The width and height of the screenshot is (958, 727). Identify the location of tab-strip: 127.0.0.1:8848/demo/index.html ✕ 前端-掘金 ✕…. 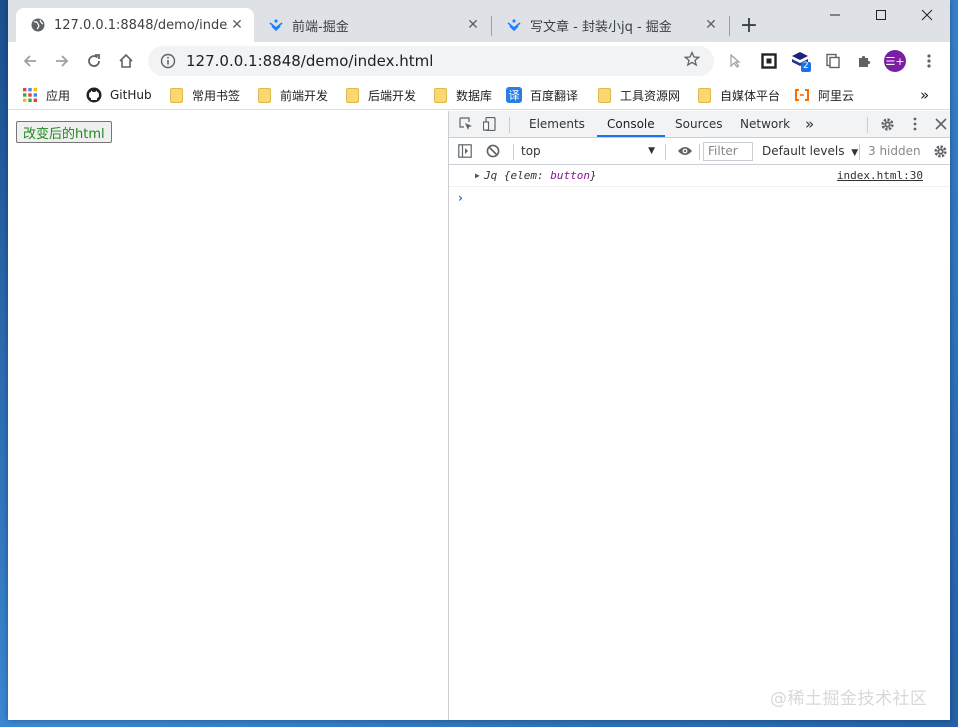
(479, 21).